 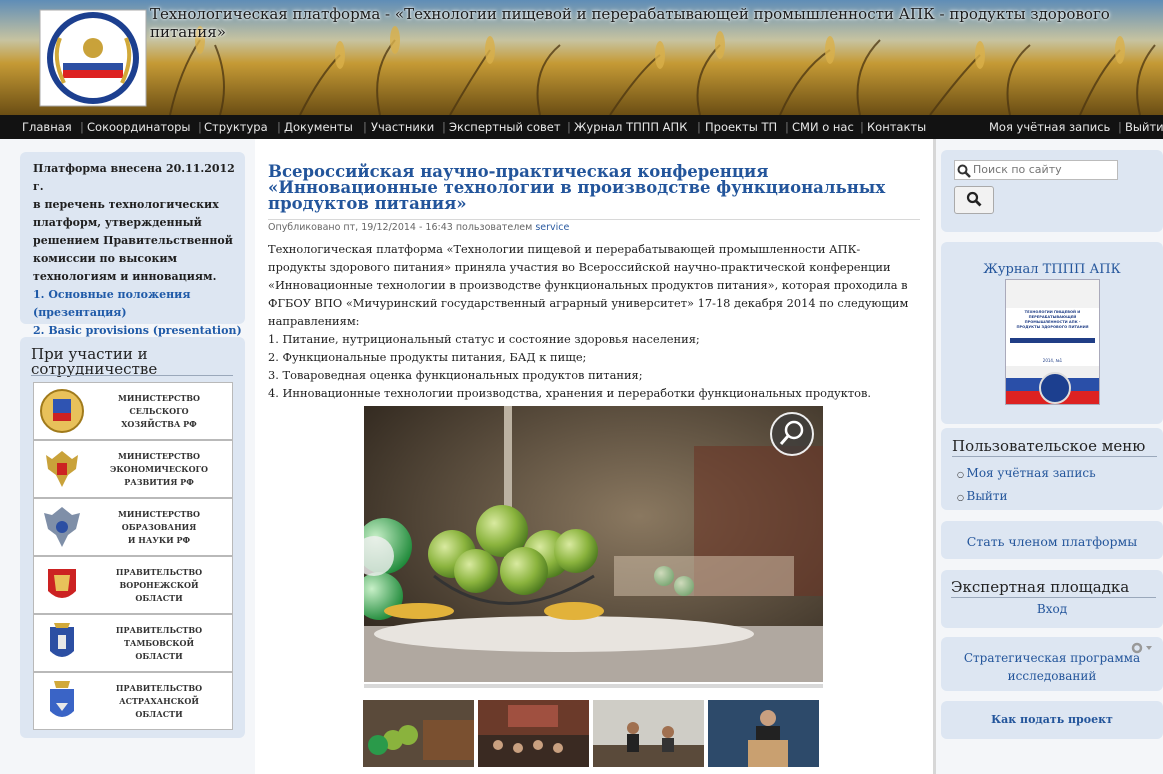 I want to click on intro-line: в перечень технологических, so click(x=126, y=204).